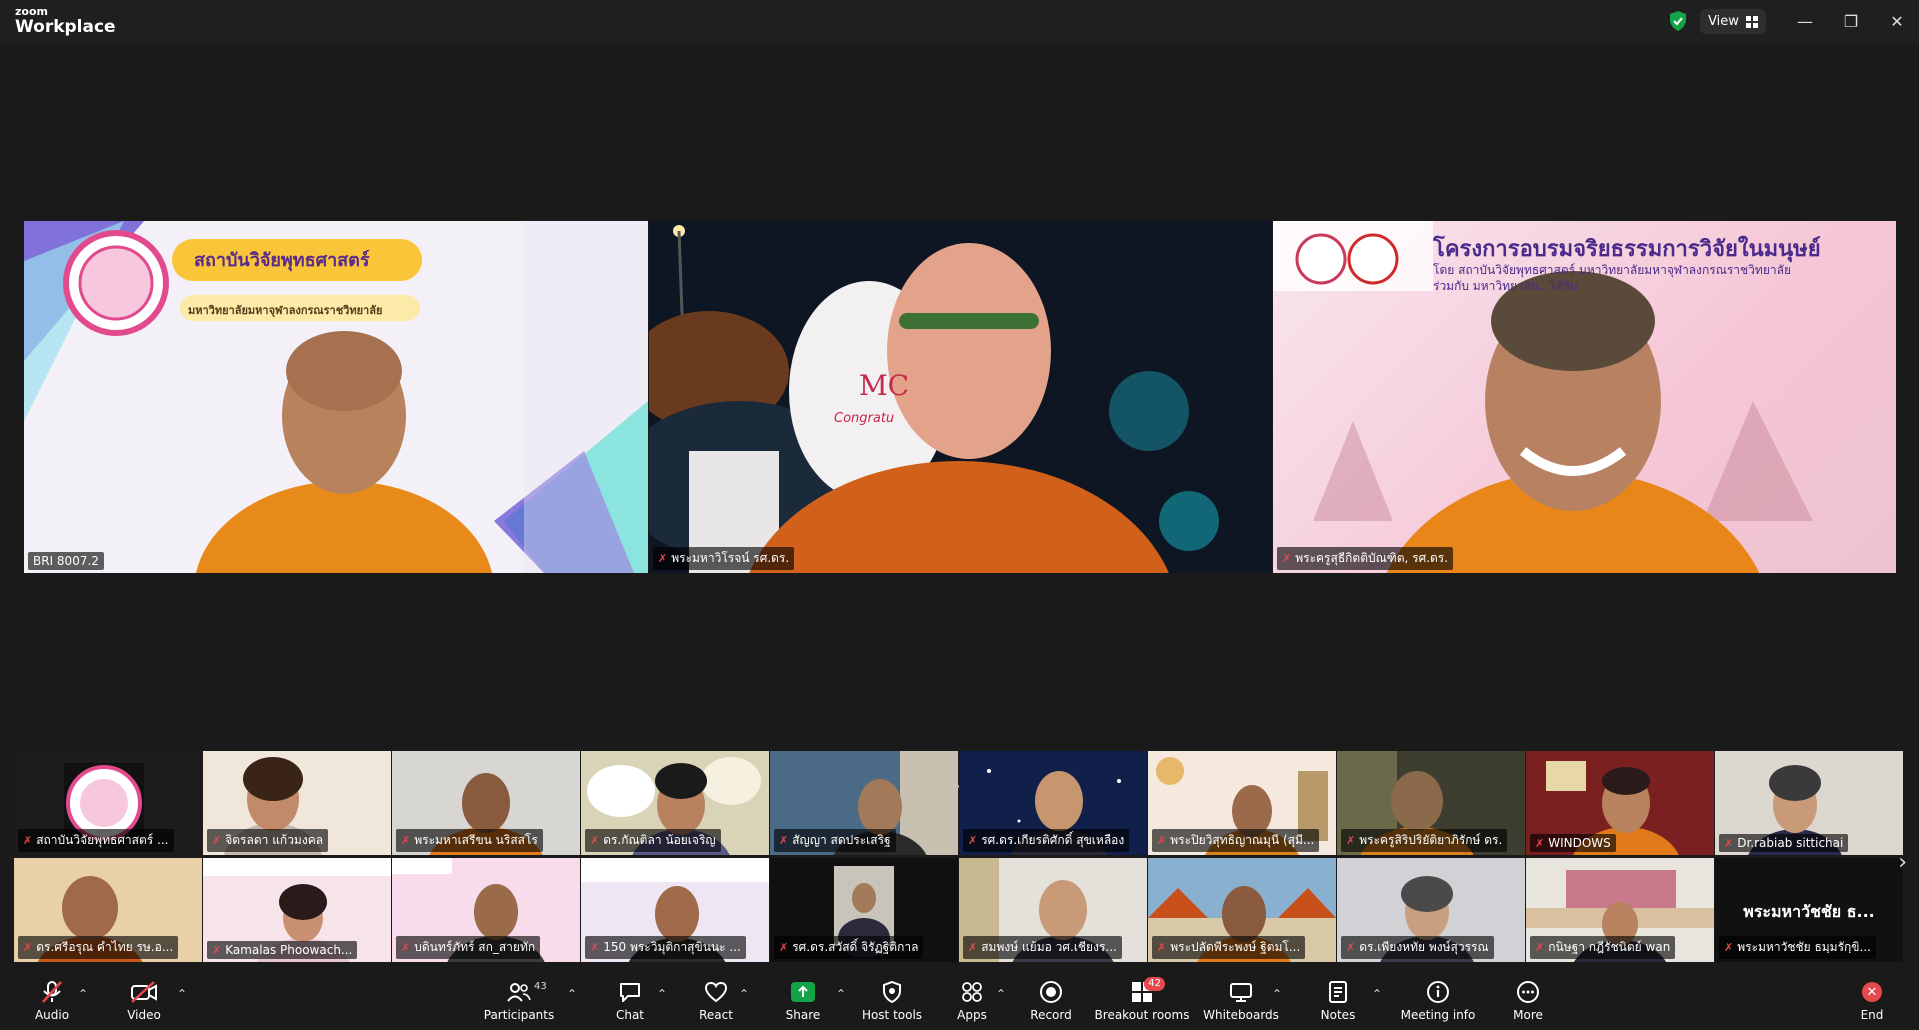  Describe the element at coordinates (1154, 984) in the screenshot. I see `breakout-count-badge: 42` at that location.